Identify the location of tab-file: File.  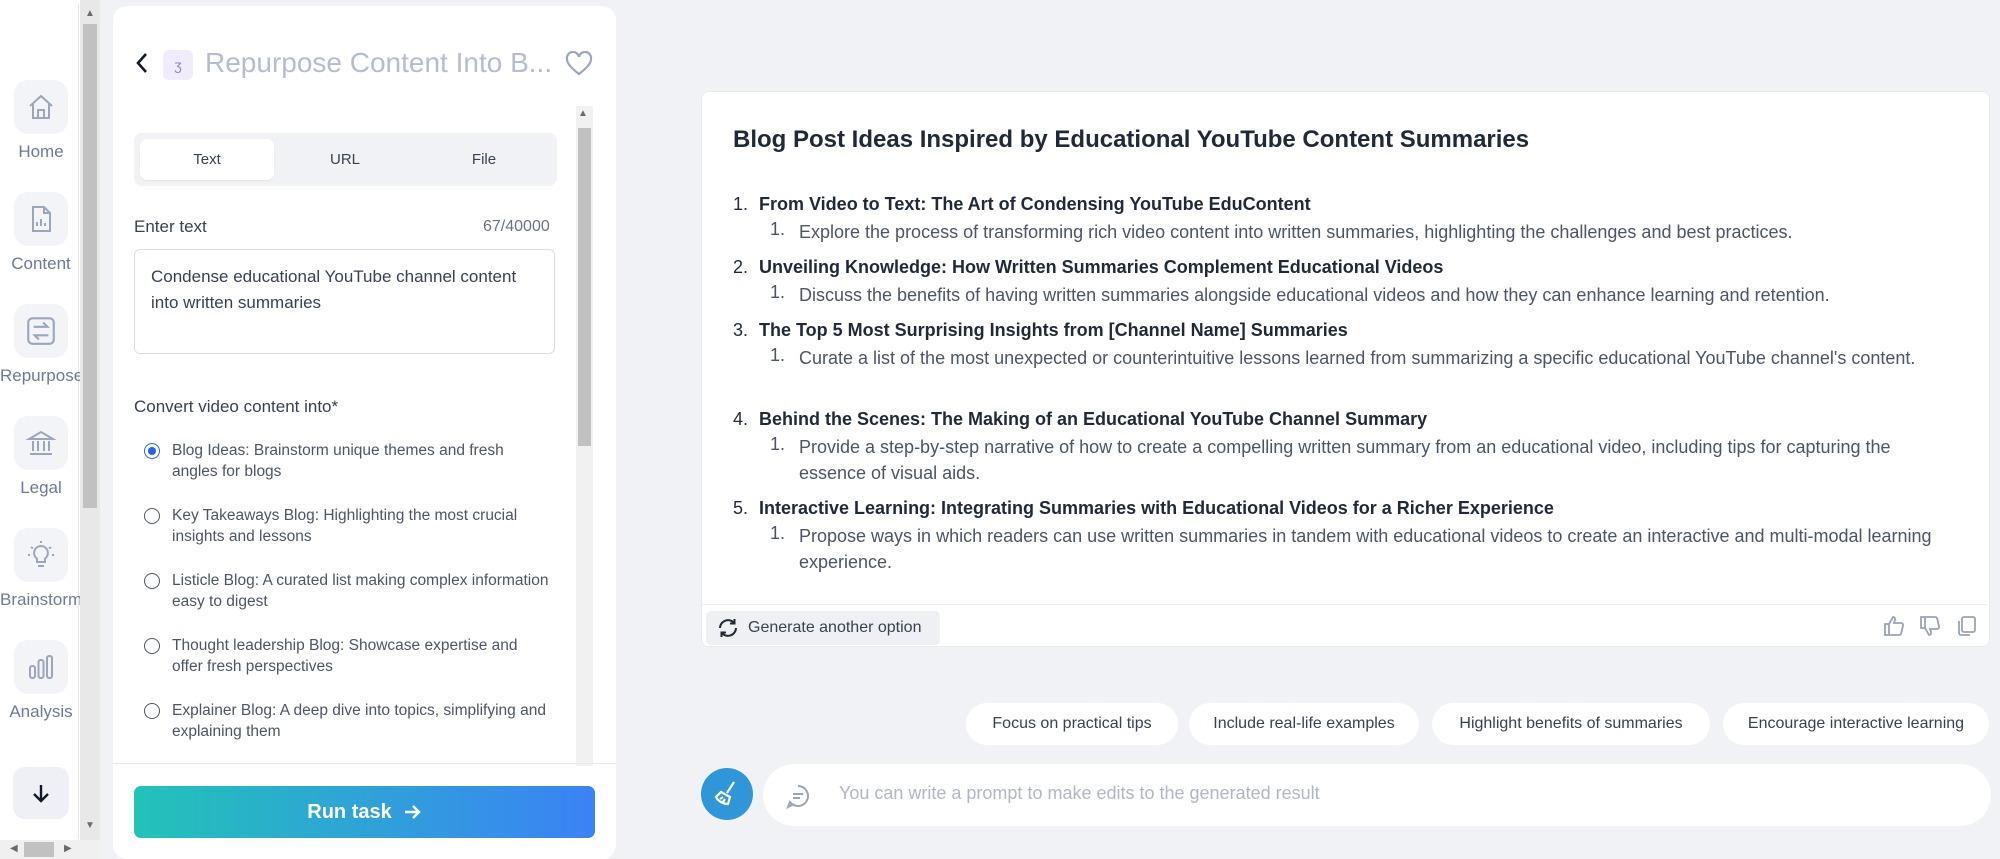
(484, 159).